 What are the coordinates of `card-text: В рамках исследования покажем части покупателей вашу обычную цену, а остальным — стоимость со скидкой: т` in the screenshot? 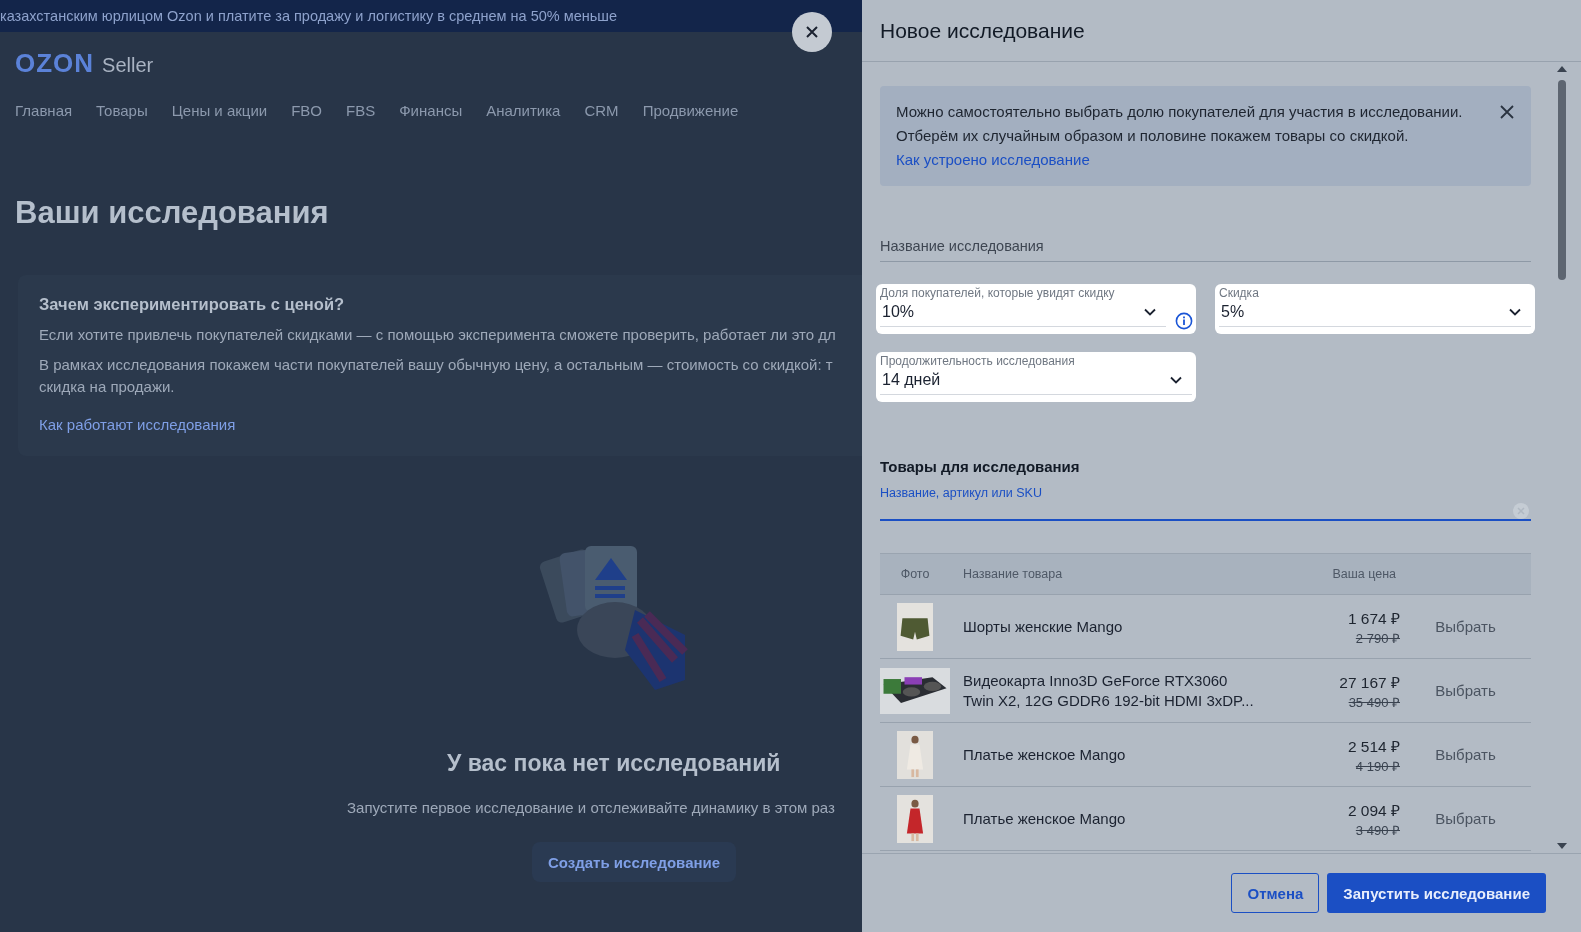 It's located at (436, 365).